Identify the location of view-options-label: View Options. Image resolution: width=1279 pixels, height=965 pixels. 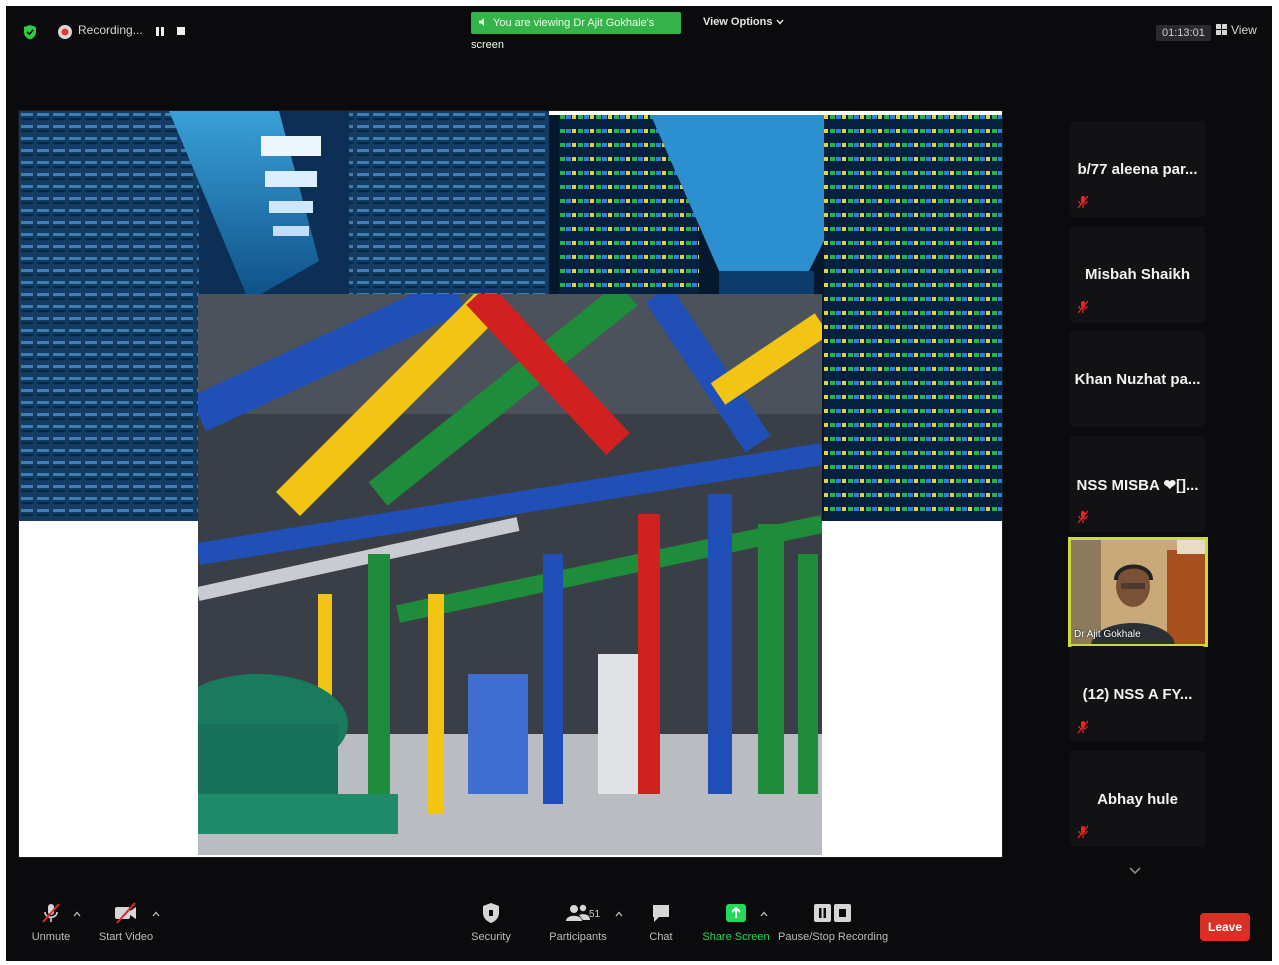
(738, 22).